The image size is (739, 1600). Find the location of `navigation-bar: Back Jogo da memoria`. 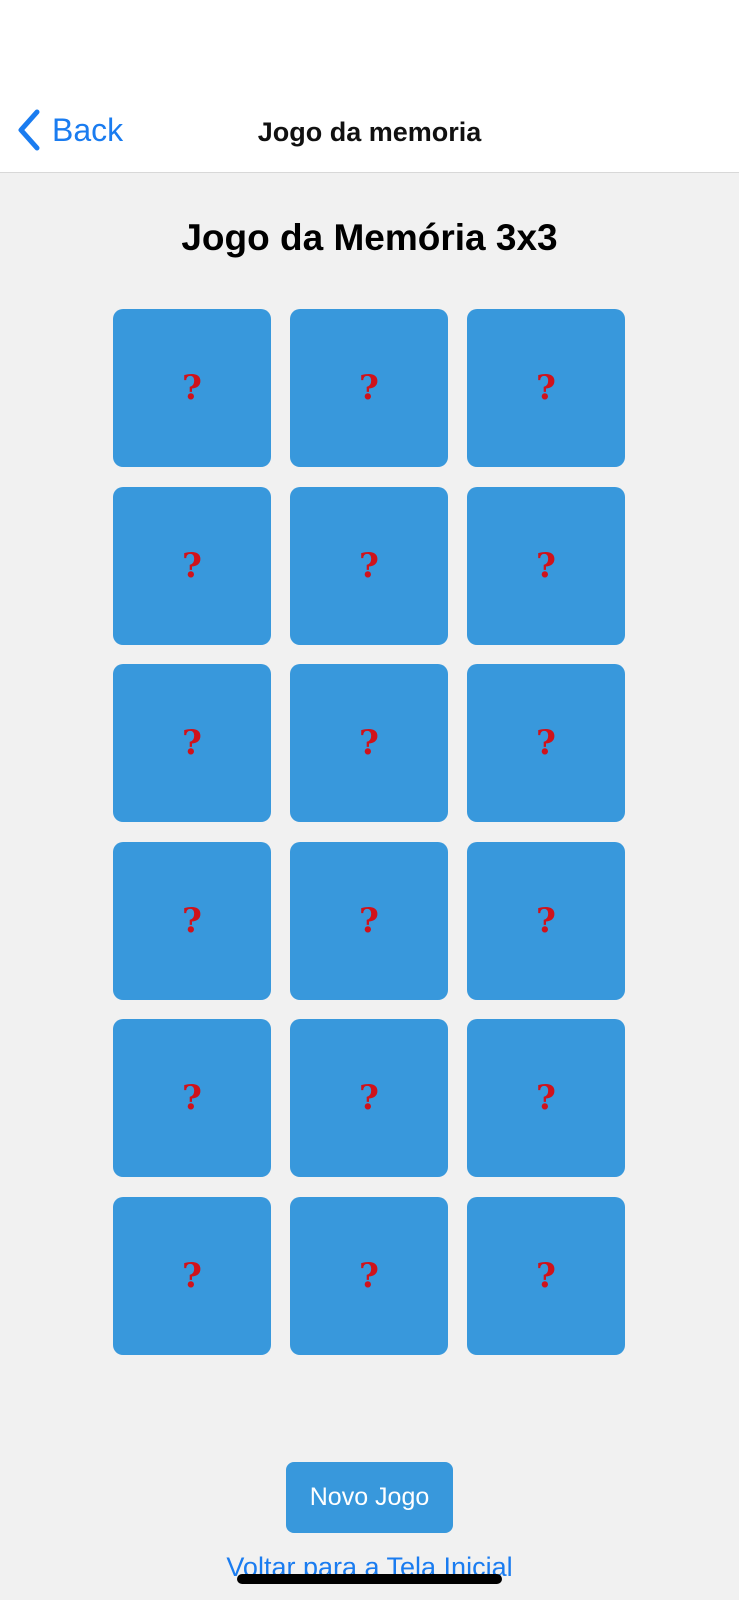

navigation-bar: Back Jogo da memoria is located at coordinates (369, 132).